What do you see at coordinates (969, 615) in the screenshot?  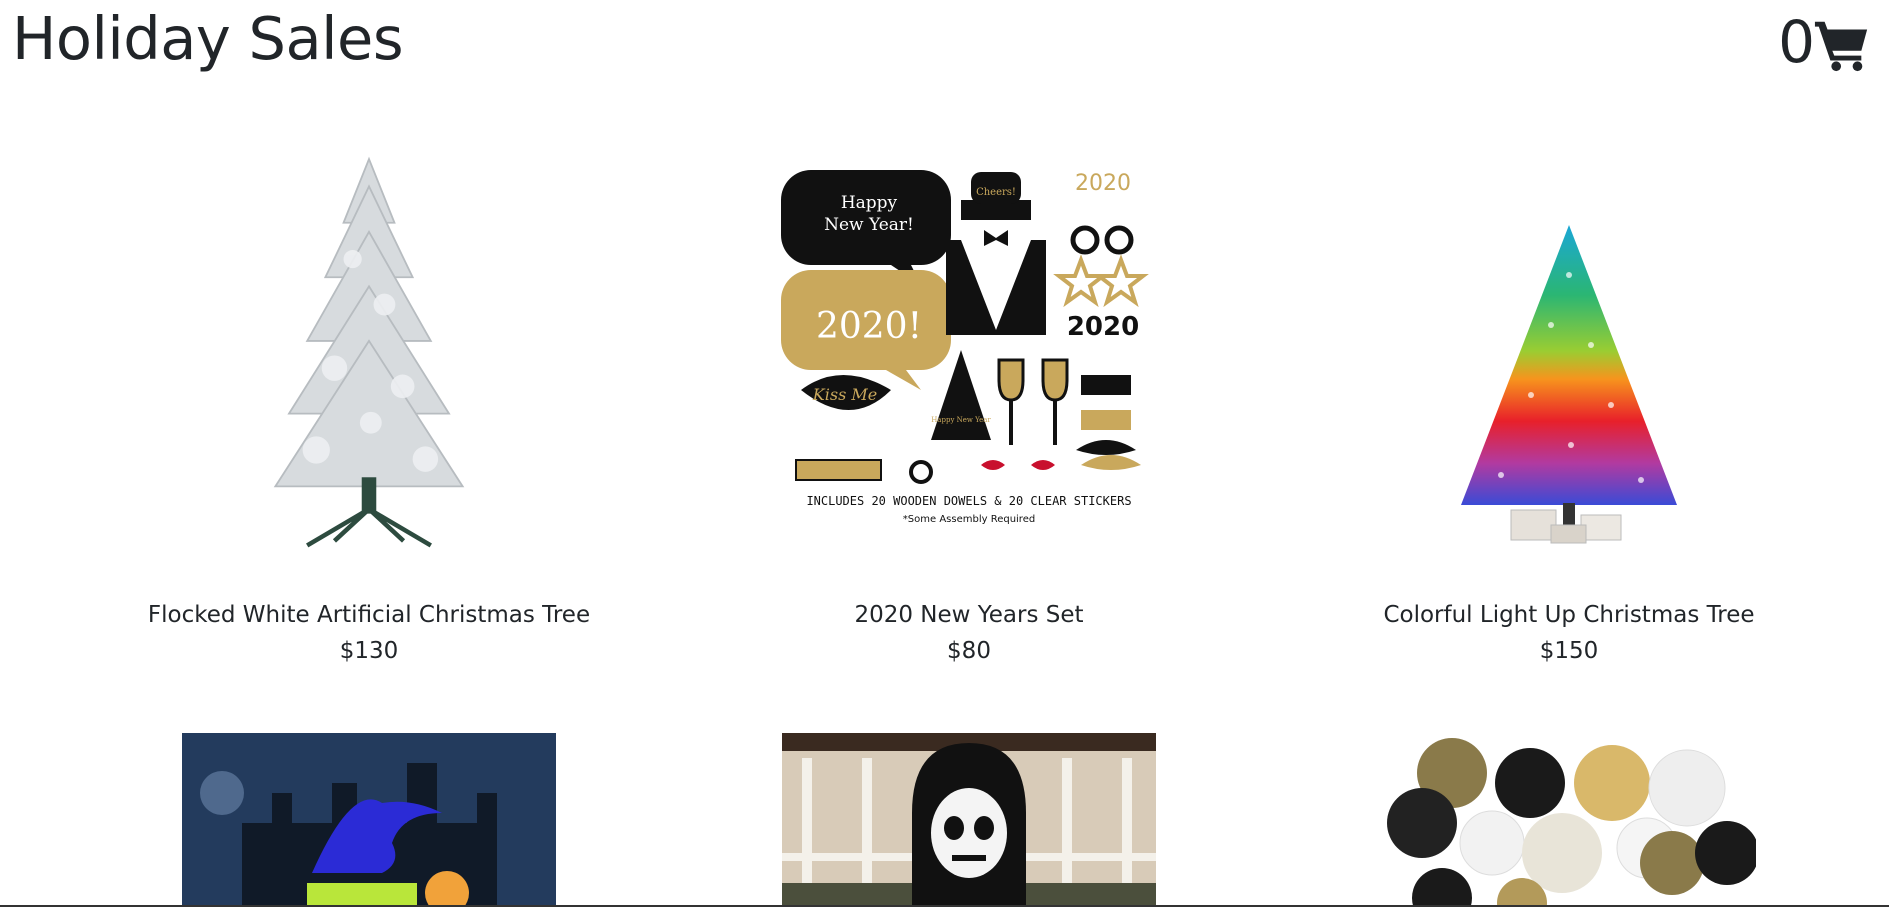 I see `product-name: 2020 New Years Set` at bounding box center [969, 615].